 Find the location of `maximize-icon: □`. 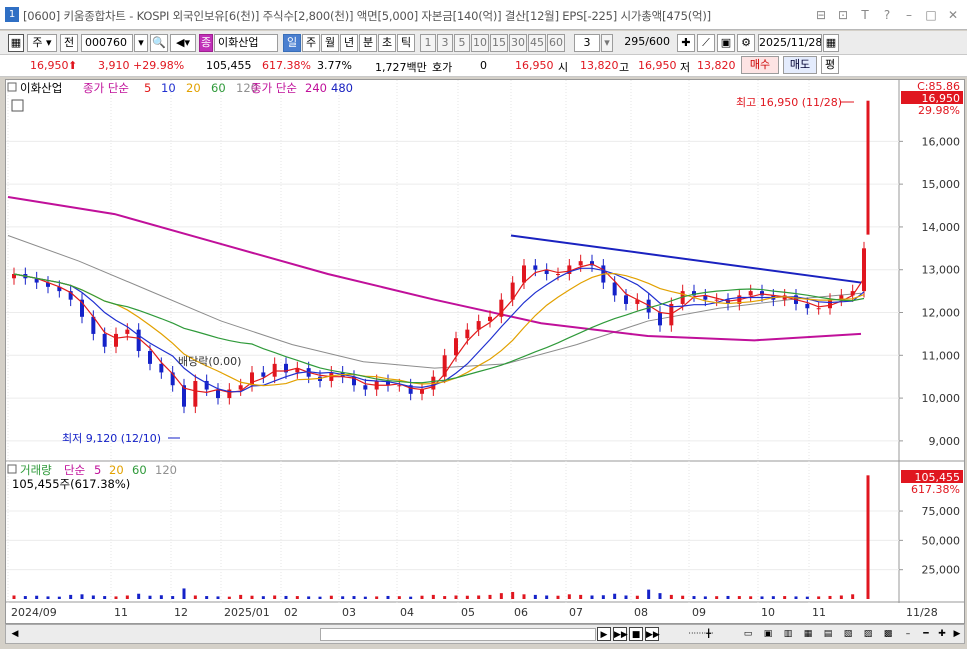

maximize-icon: □ is located at coordinates (931, 15).